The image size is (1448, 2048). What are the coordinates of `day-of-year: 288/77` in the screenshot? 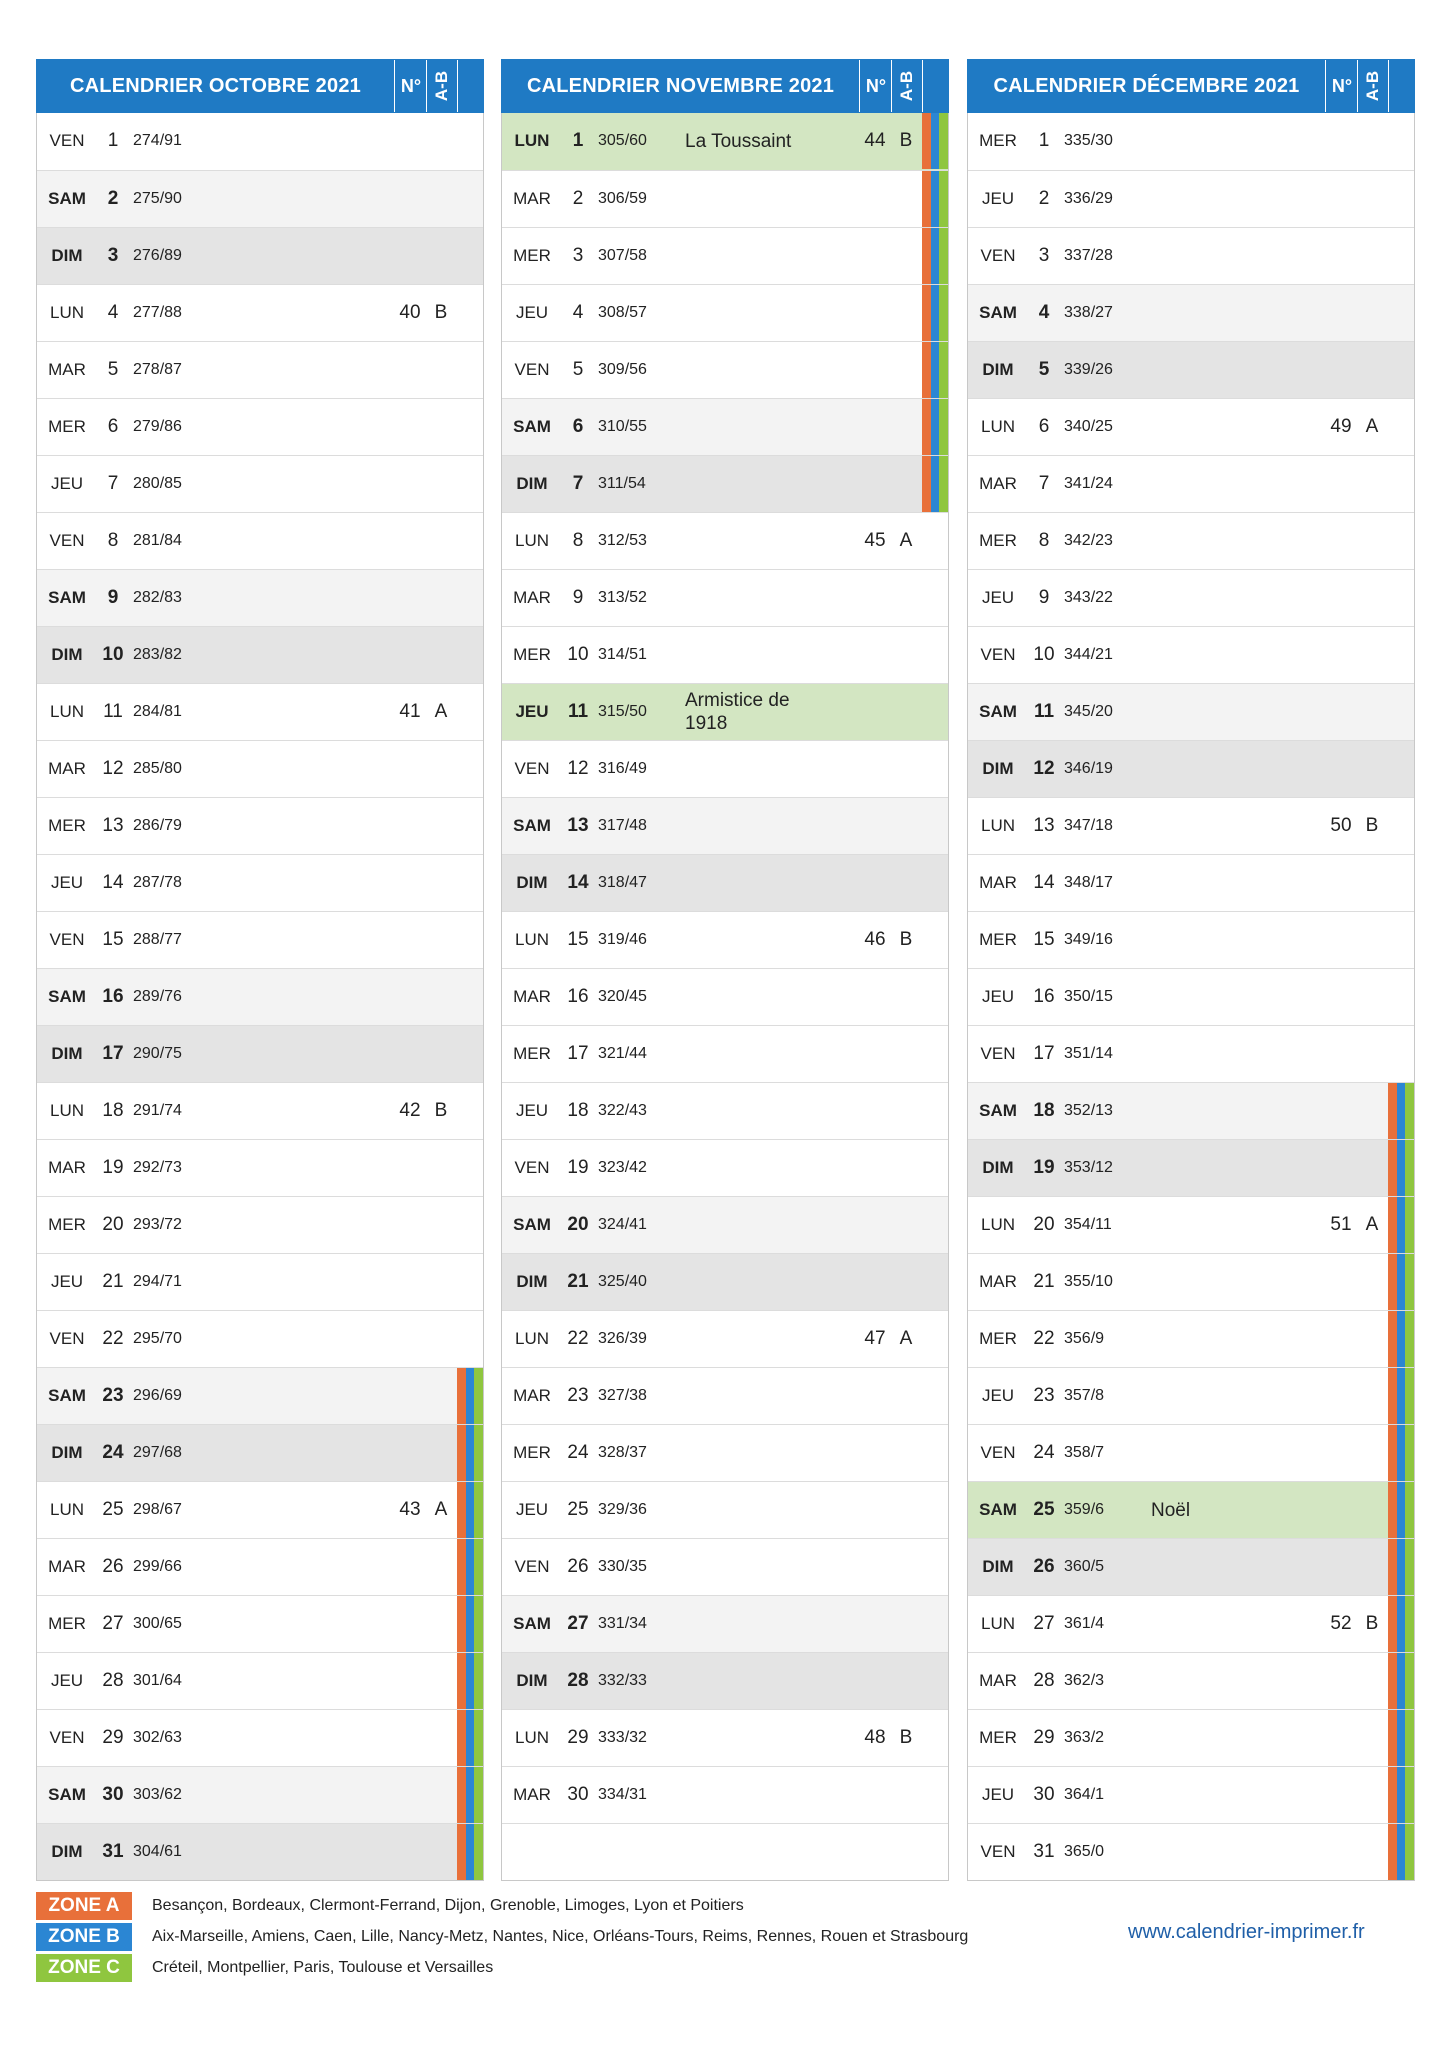 It's located at (157, 939).